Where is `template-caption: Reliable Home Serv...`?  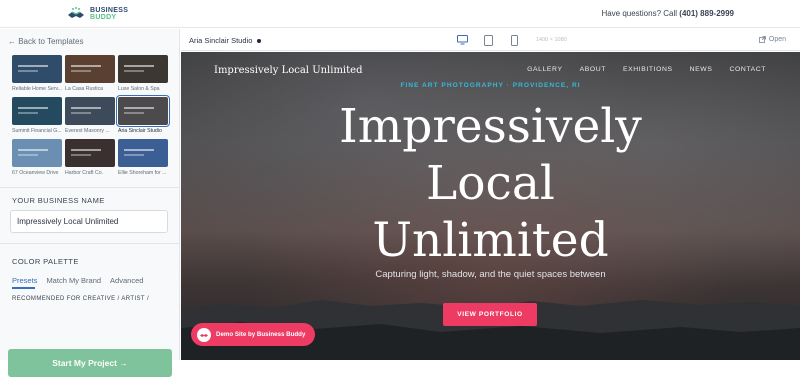 template-caption: Reliable Home Serv... is located at coordinates (37, 89).